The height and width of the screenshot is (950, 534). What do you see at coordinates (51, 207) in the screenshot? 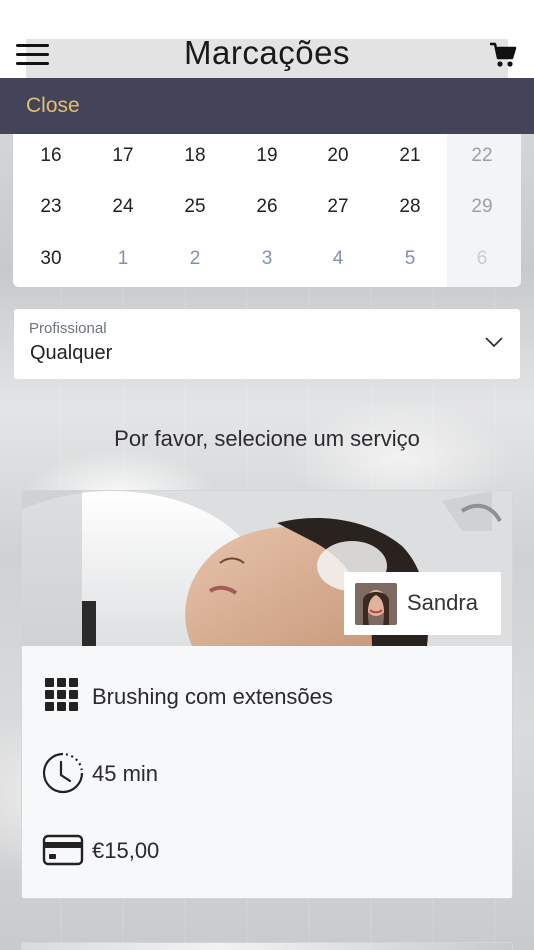
I see `calendar-day: 23` at bounding box center [51, 207].